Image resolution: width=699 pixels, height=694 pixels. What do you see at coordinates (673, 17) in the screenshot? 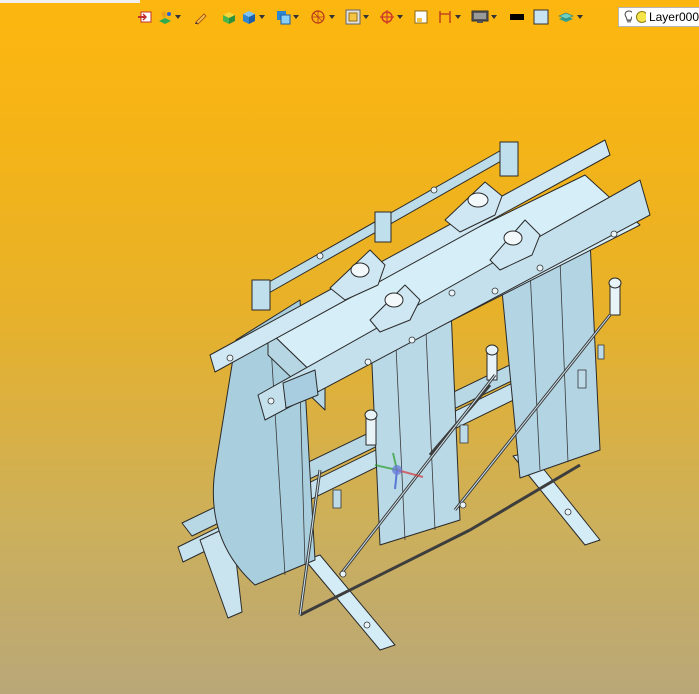
I see `layer-name: Layer000` at bounding box center [673, 17].